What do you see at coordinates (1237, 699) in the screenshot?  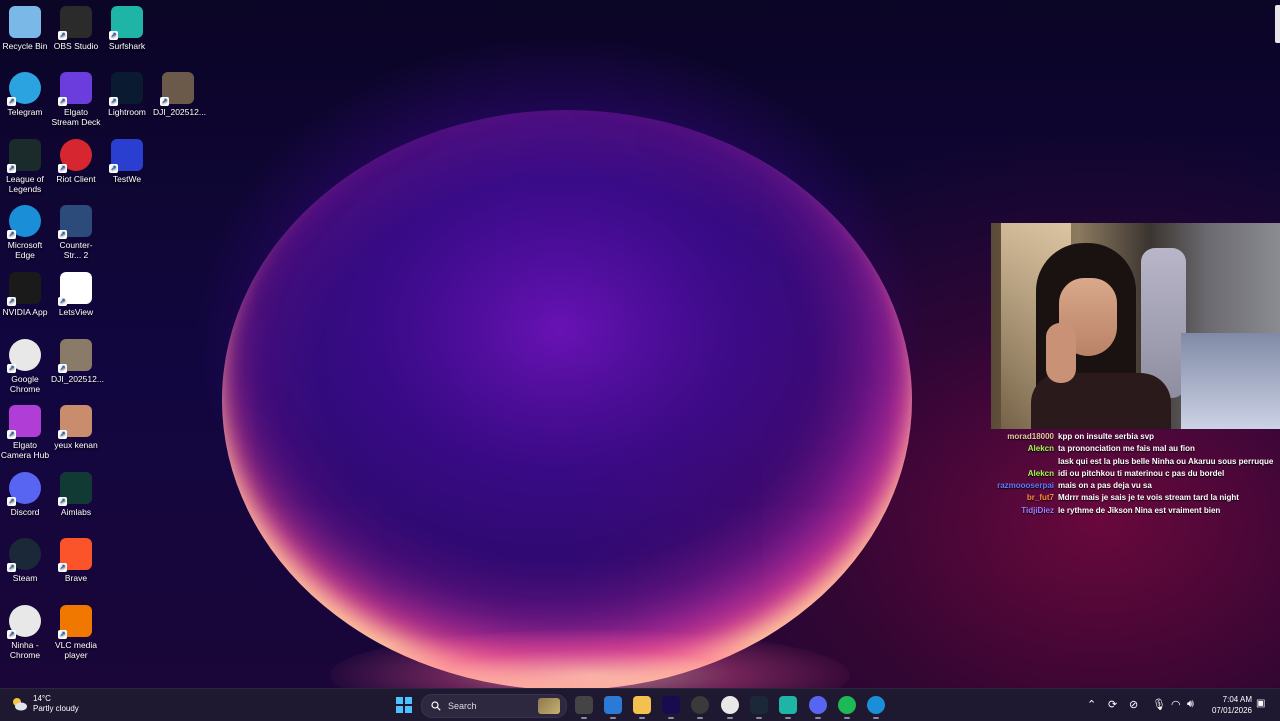 I see `clock-time: 7:04 AM` at bounding box center [1237, 699].